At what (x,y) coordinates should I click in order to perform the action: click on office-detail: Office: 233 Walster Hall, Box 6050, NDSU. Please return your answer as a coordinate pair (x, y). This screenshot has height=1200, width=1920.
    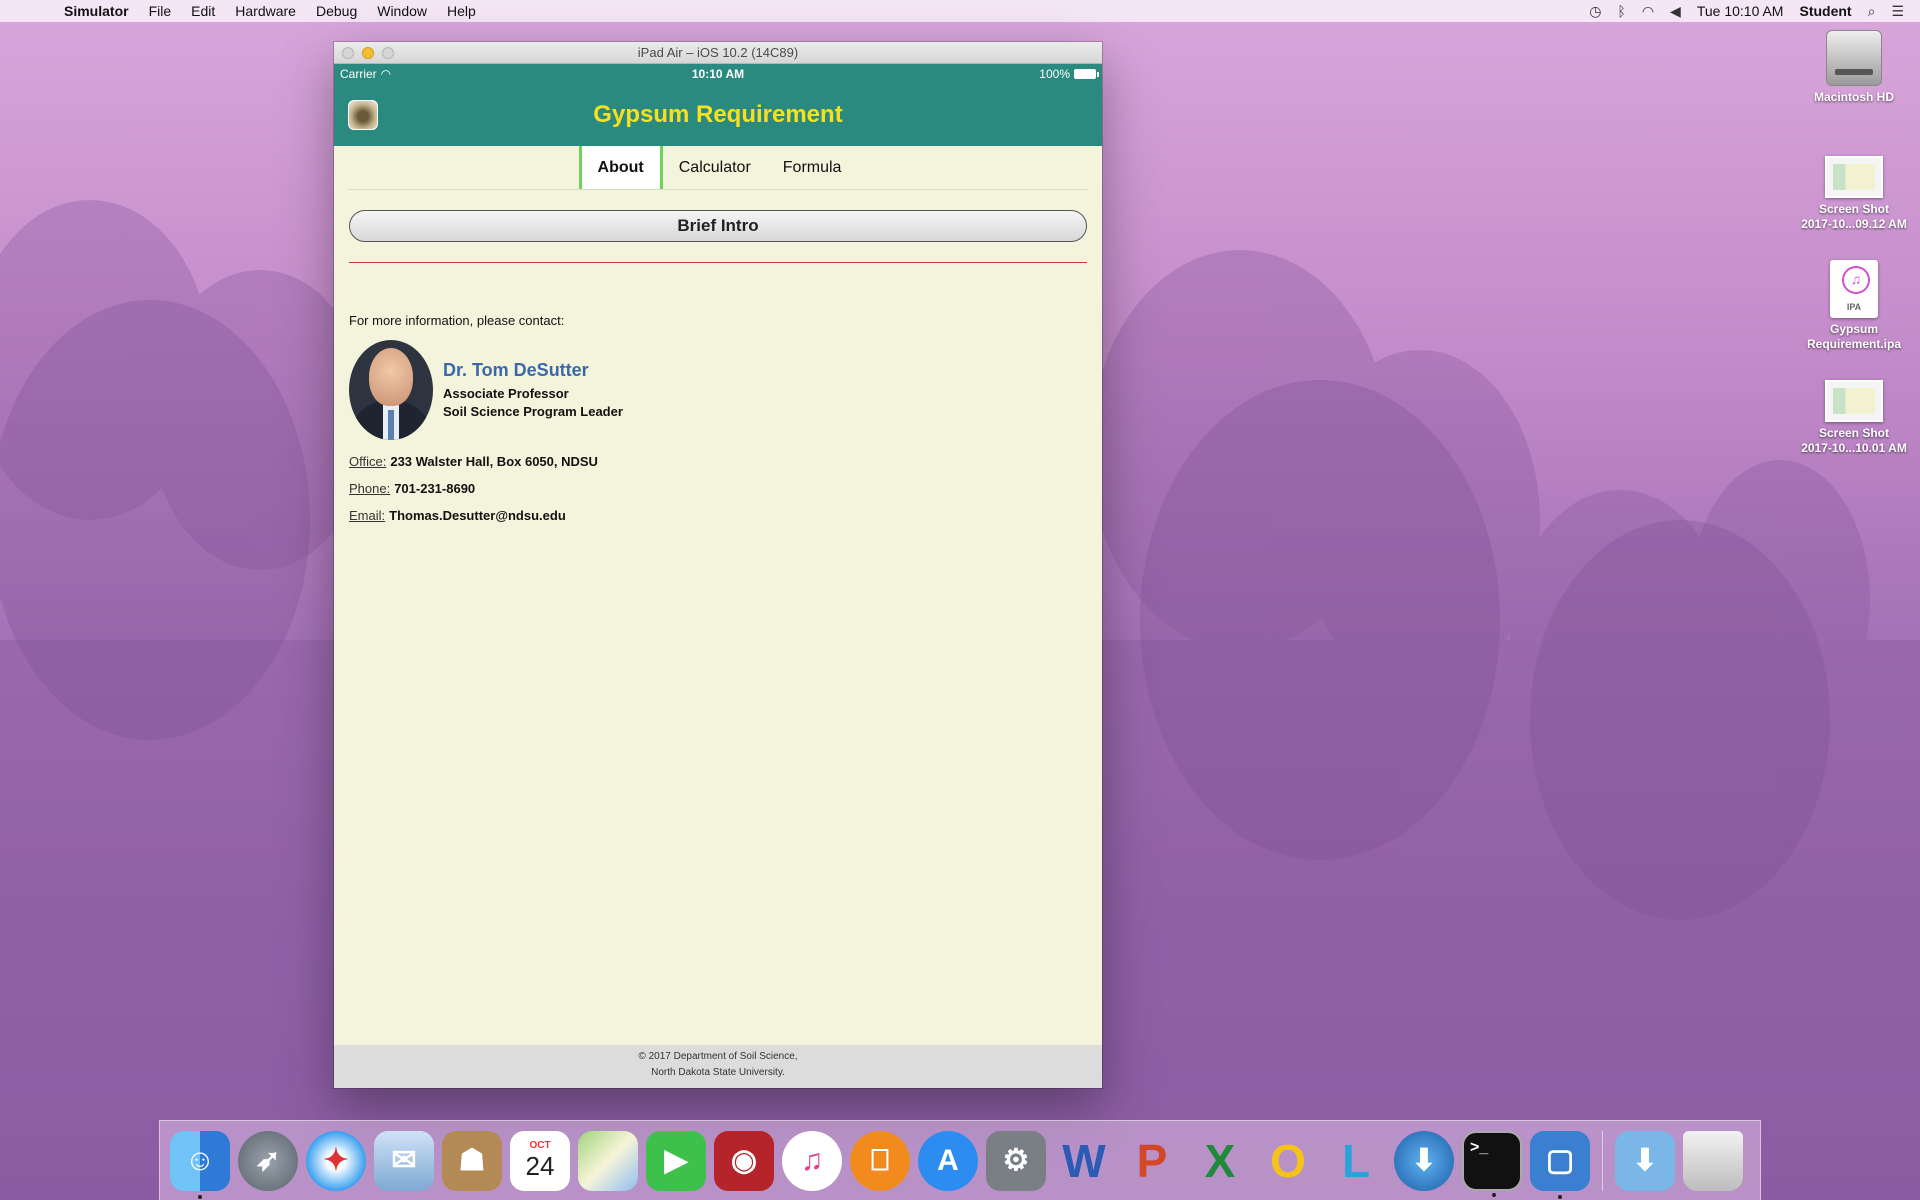
    Looking at the image, I should click on (718, 461).